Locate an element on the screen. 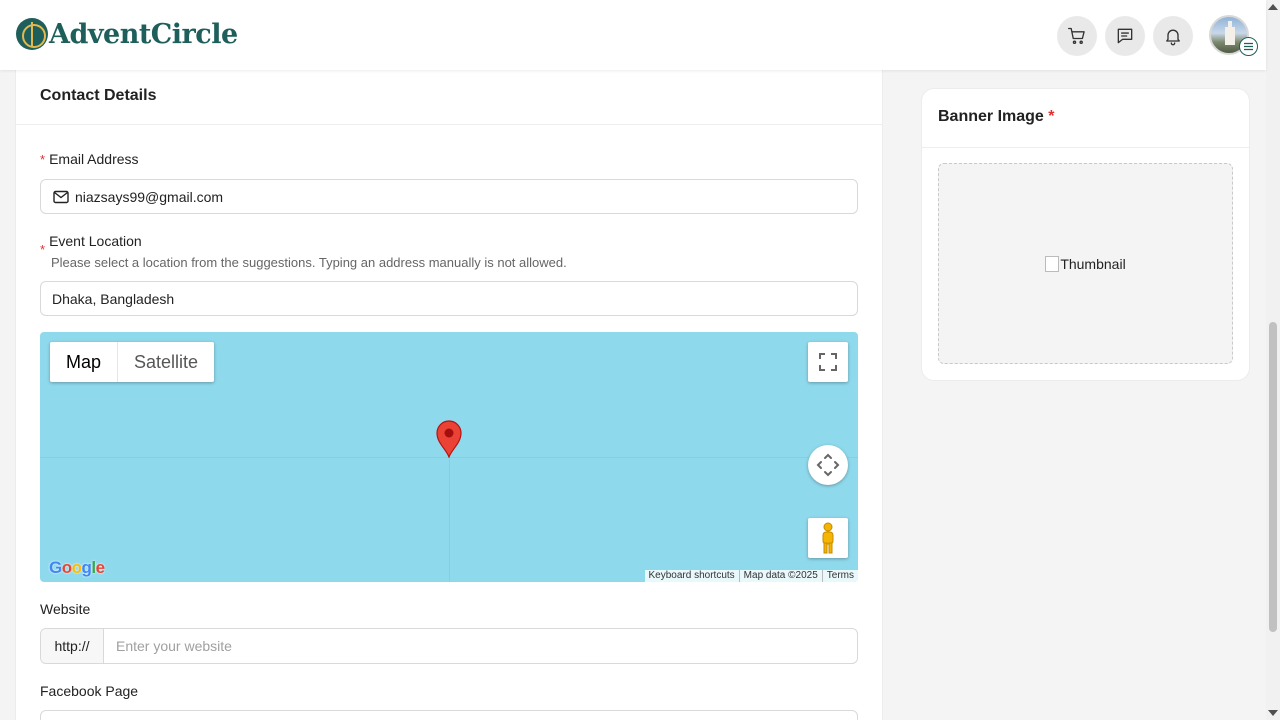 This screenshot has height=720, width=1280. cart-button is located at coordinates (1077, 36).